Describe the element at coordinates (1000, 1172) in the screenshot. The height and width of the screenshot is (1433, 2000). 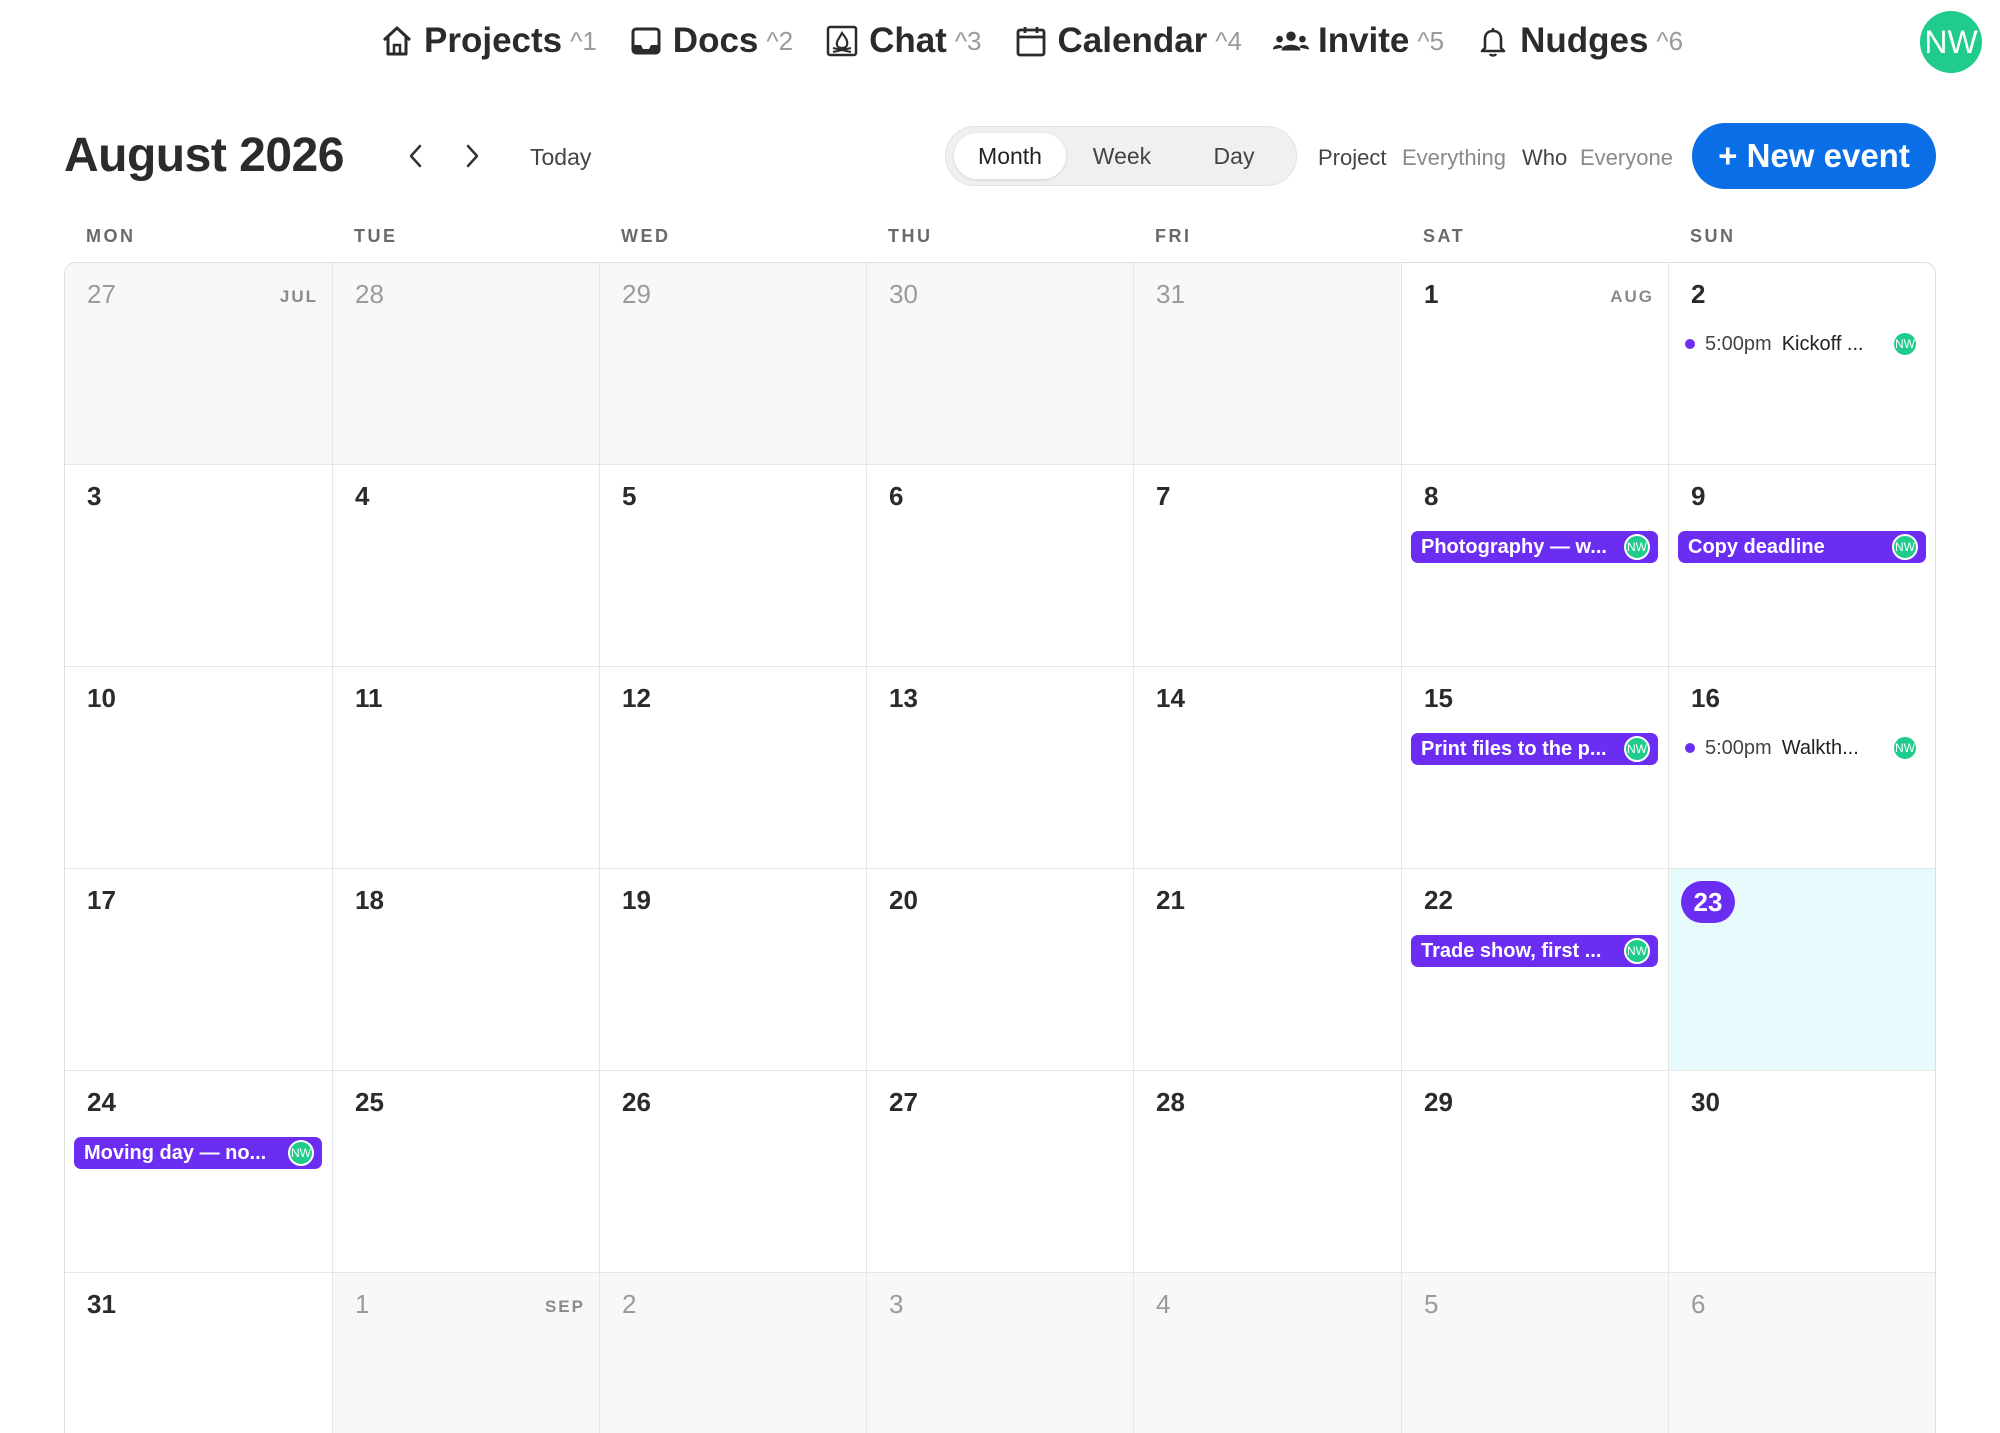
I see `day-cell: 27` at that location.